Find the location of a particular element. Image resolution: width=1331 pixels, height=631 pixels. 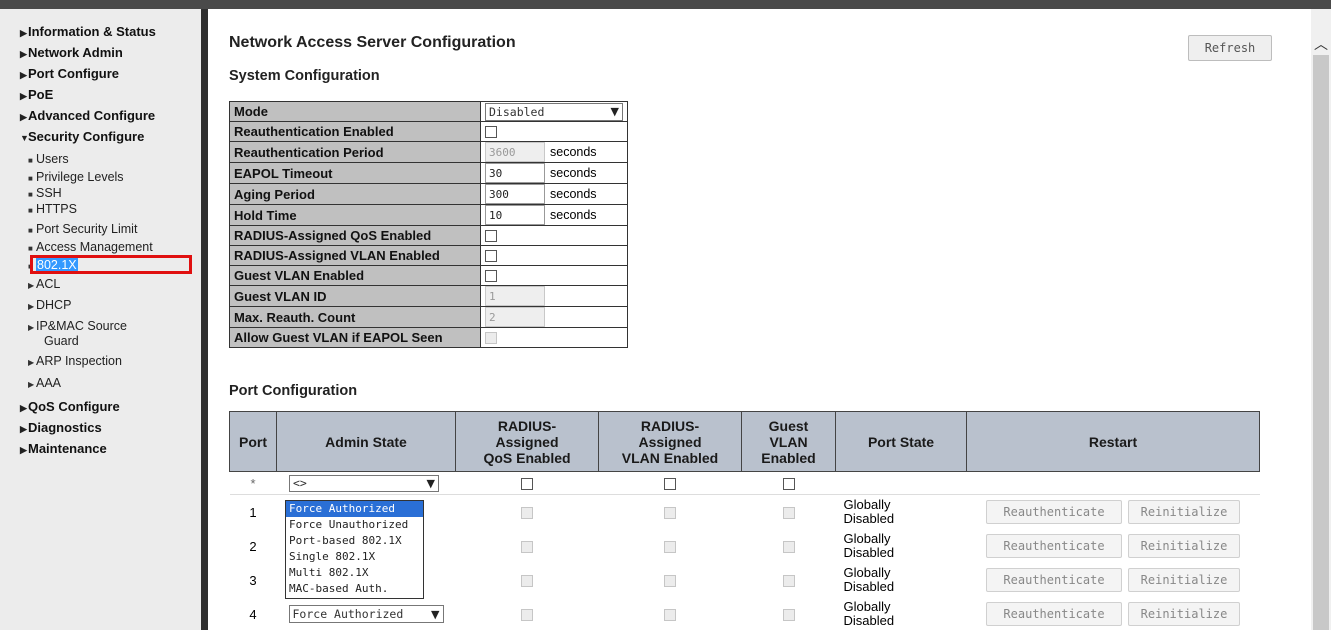

nav-qos-configure: ▶QoS Configure is located at coordinates (70, 406).